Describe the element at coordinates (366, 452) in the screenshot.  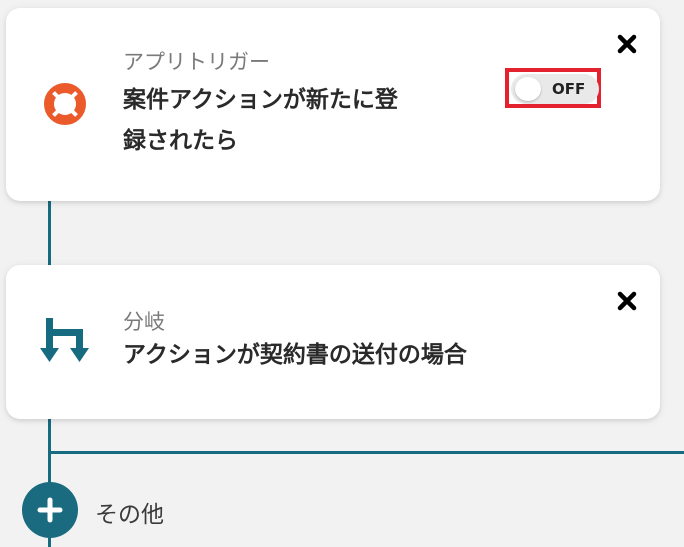
I see `flow-connector-branch` at that location.